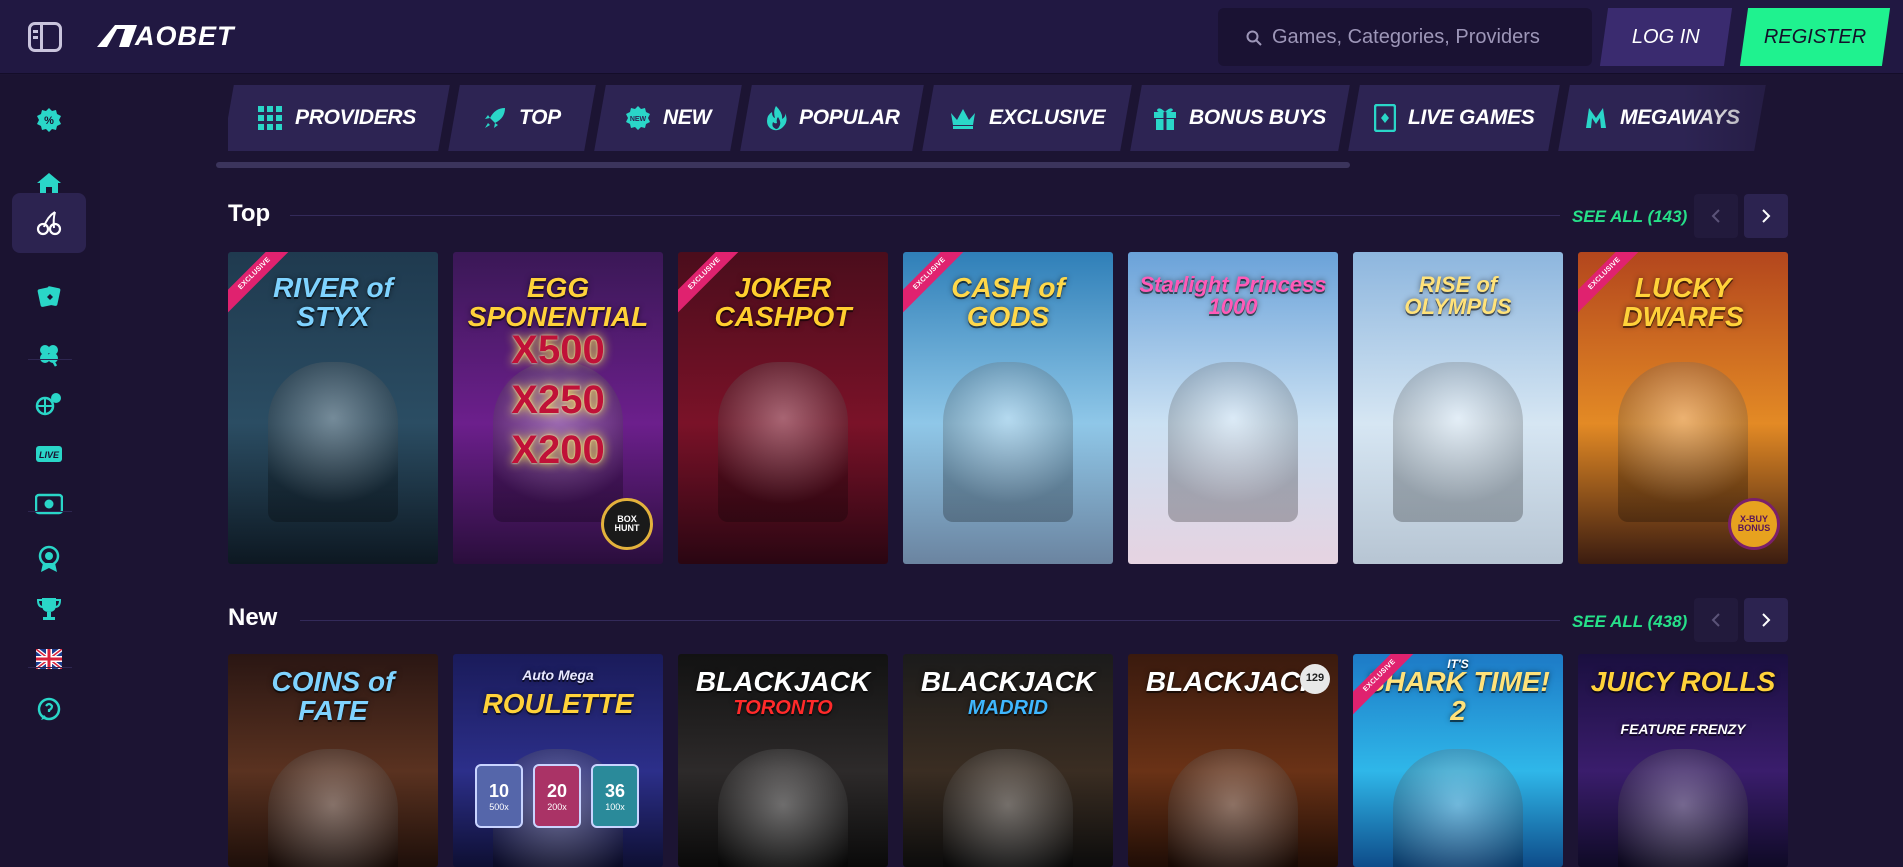  I want to click on game-card: CASH of GODS EXCLUSIVE, so click(1008, 408).